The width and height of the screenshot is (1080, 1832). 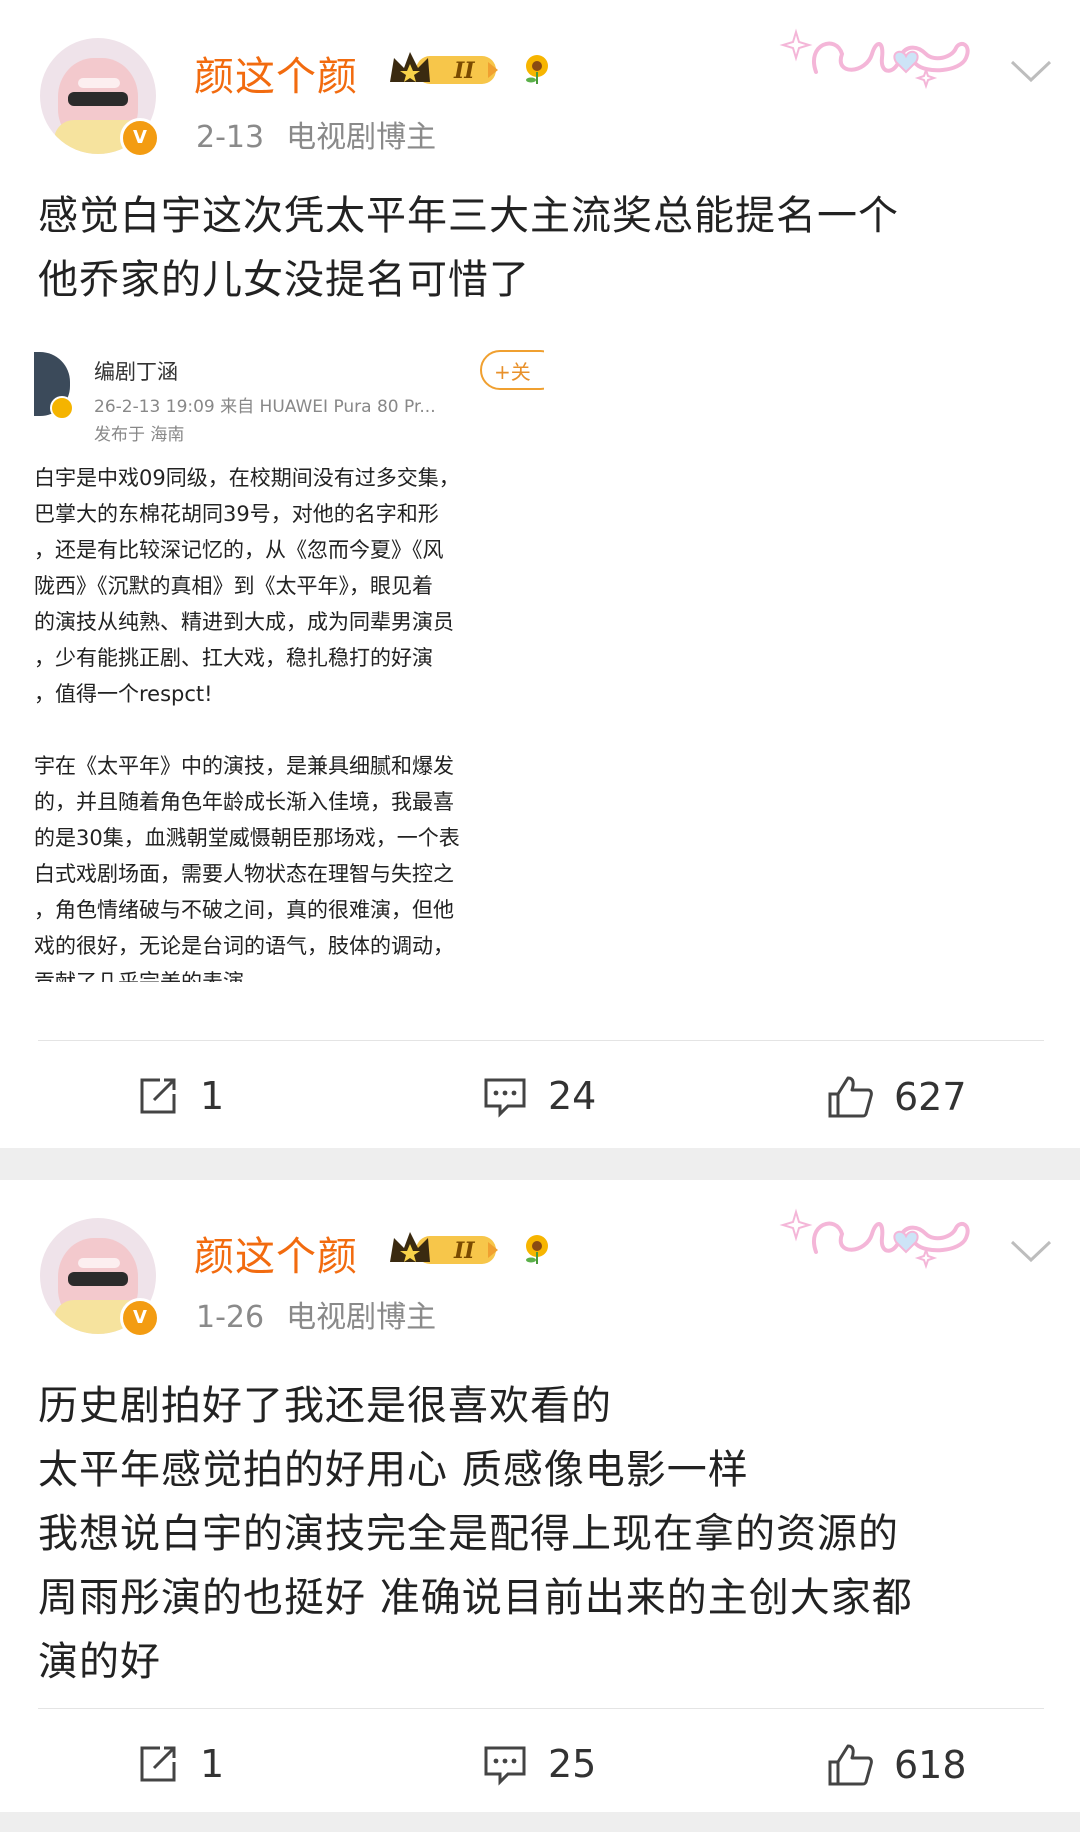 I want to click on embedded-line: 白宇是中戏09同级，在校期间没有过多交集，, so click(x=247, y=478).